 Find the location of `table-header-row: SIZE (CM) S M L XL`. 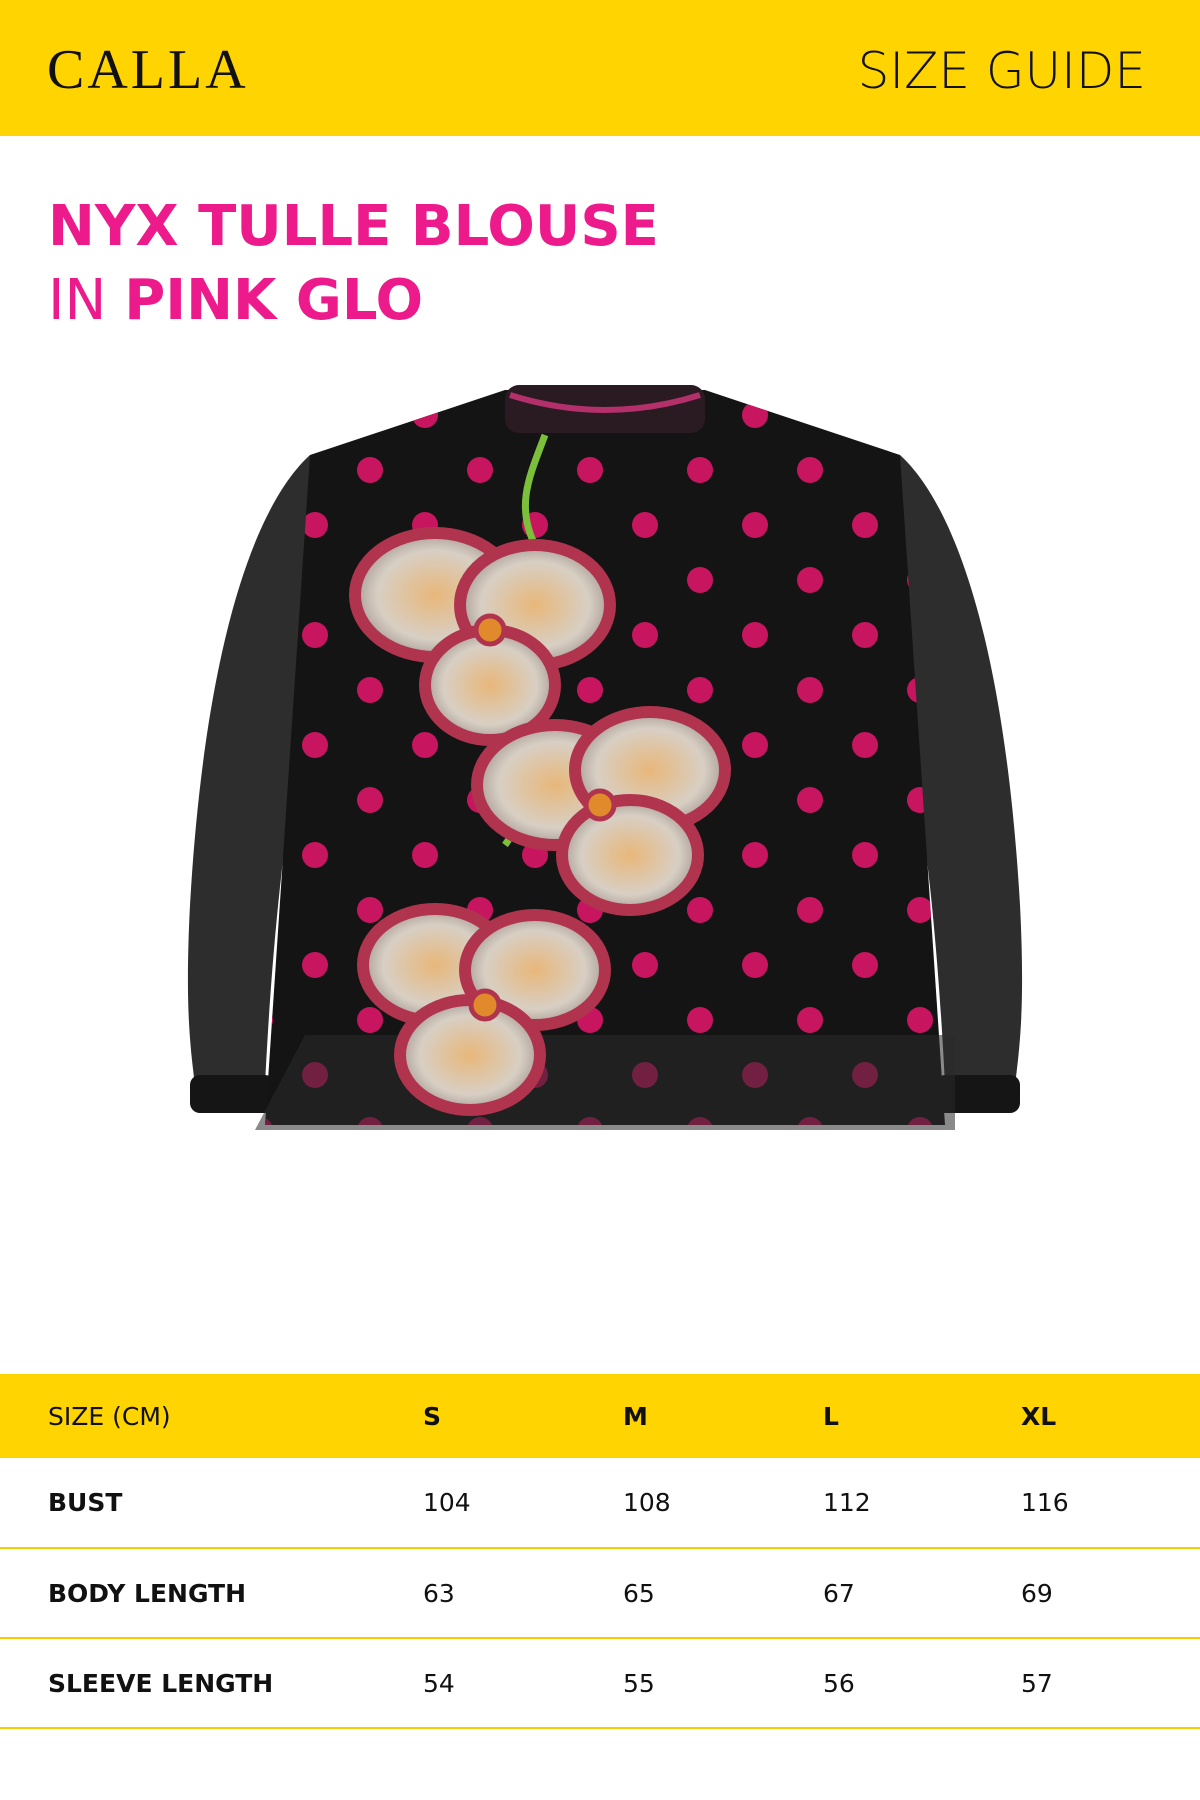

table-header-row: SIZE (CM) S M L XL is located at coordinates (600, 1416).